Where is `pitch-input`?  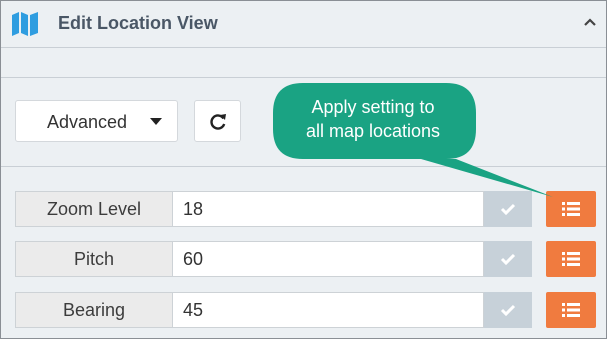
pitch-input is located at coordinates (328, 259).